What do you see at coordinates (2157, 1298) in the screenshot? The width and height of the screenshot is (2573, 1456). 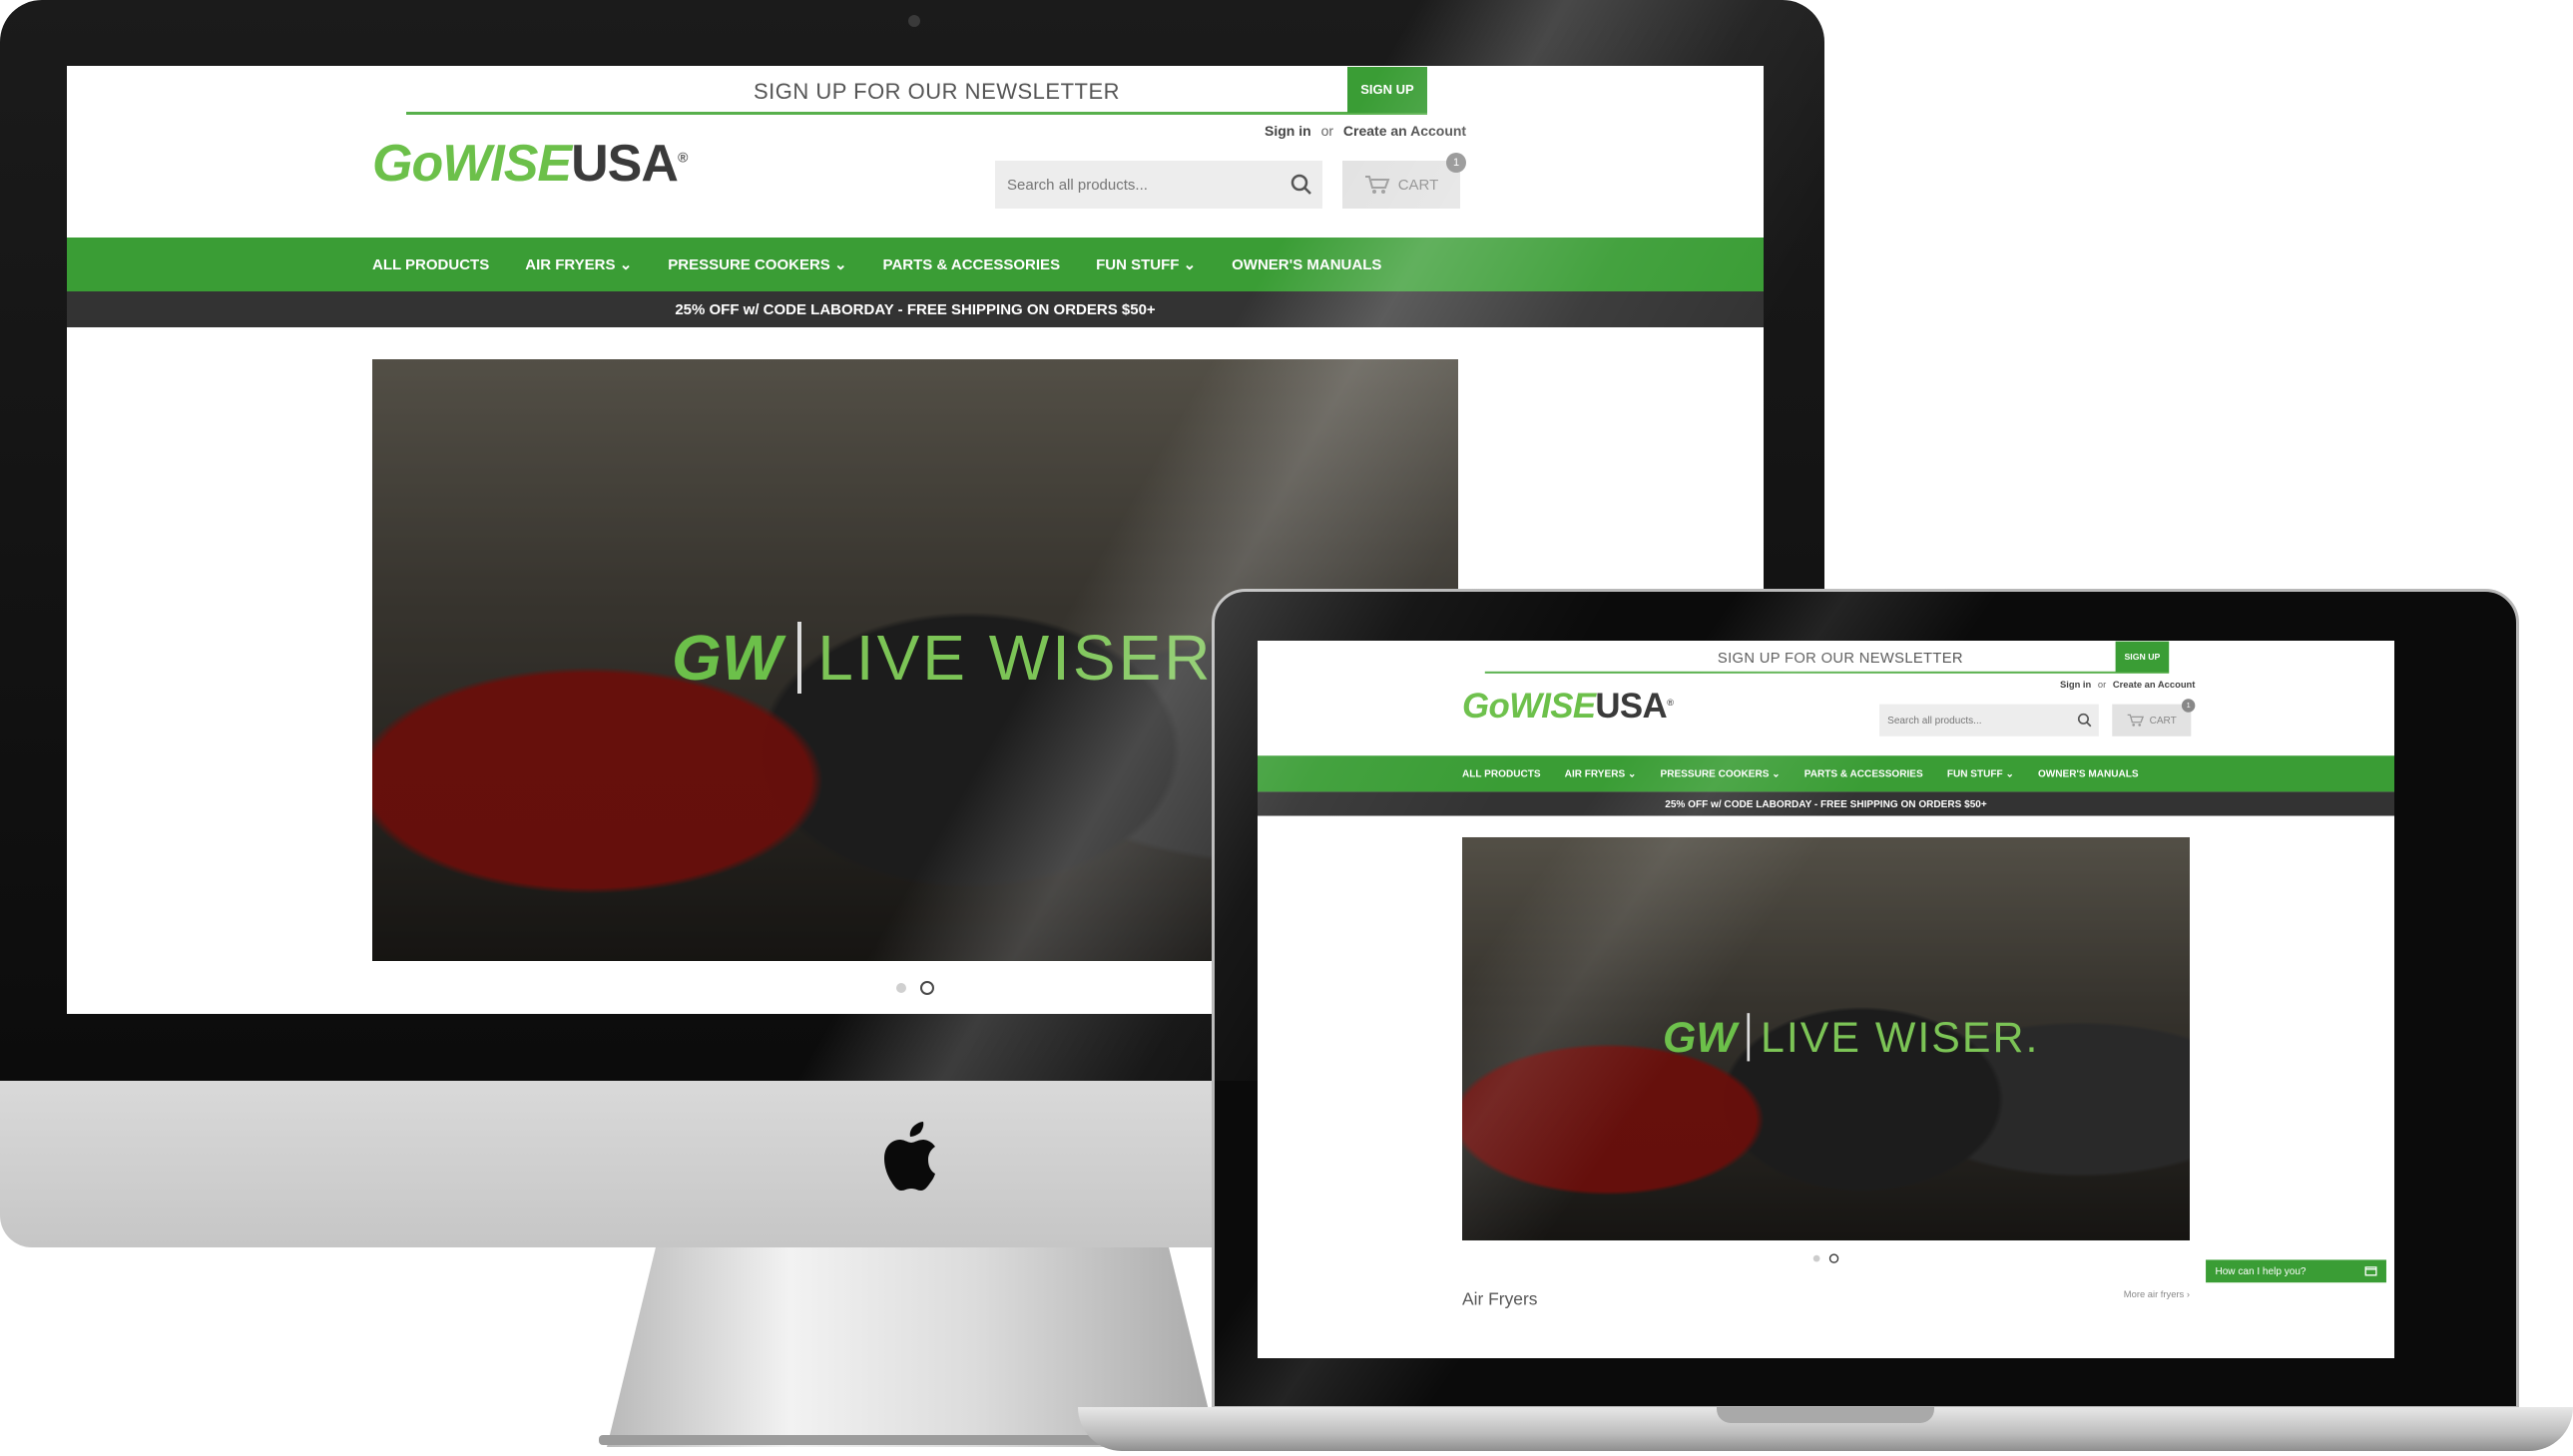 I see `more-air-fryers-link: More air fryers ›` at bounding box center [2157, 1298].